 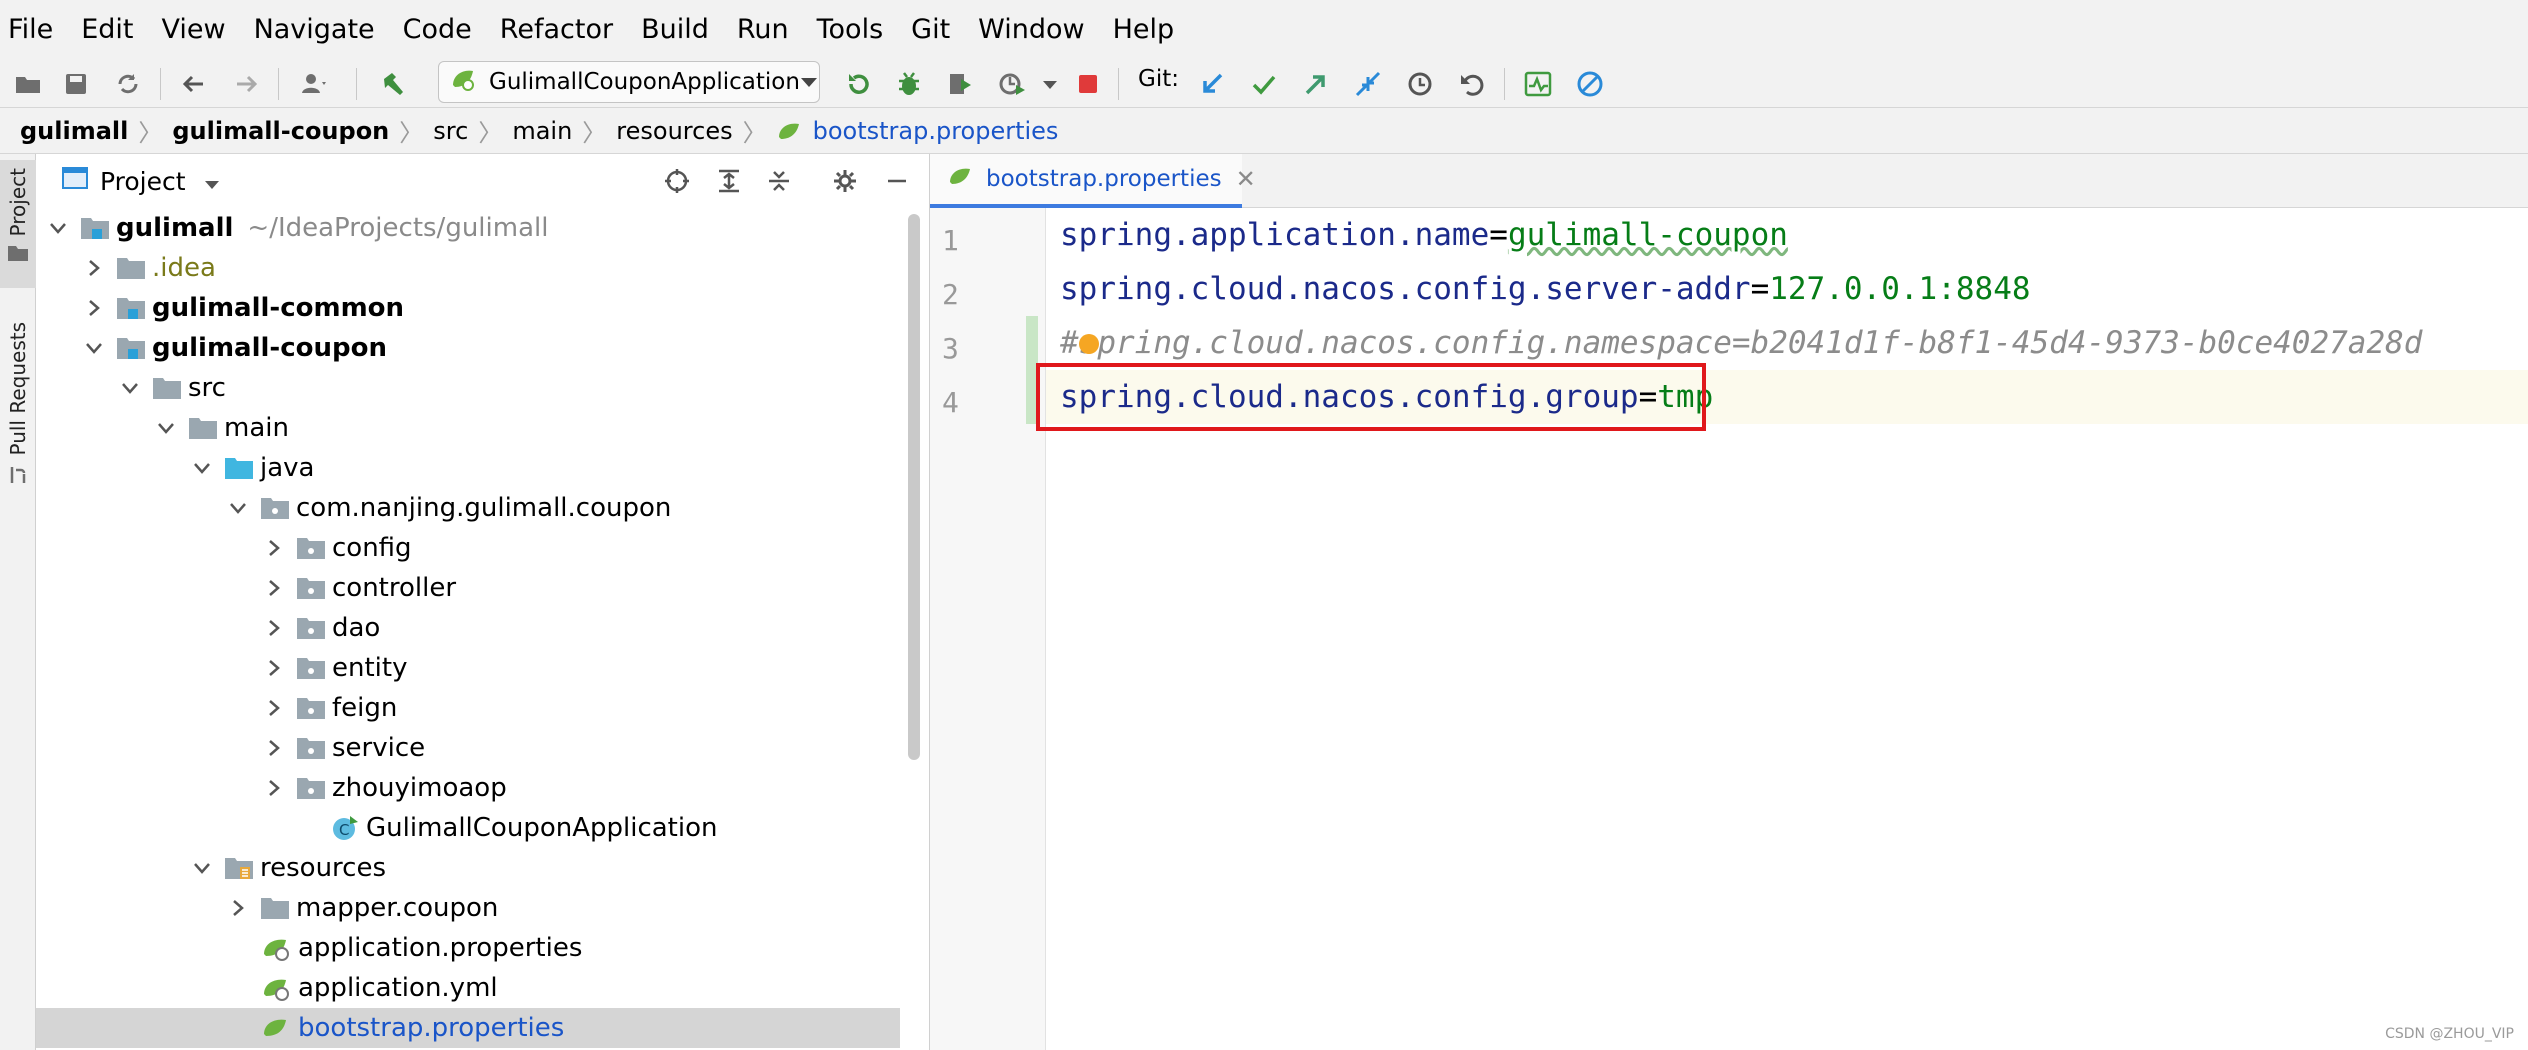 I want to click on strip-tab-pull-requests: Pull Requests, so click(x=18, y=406).